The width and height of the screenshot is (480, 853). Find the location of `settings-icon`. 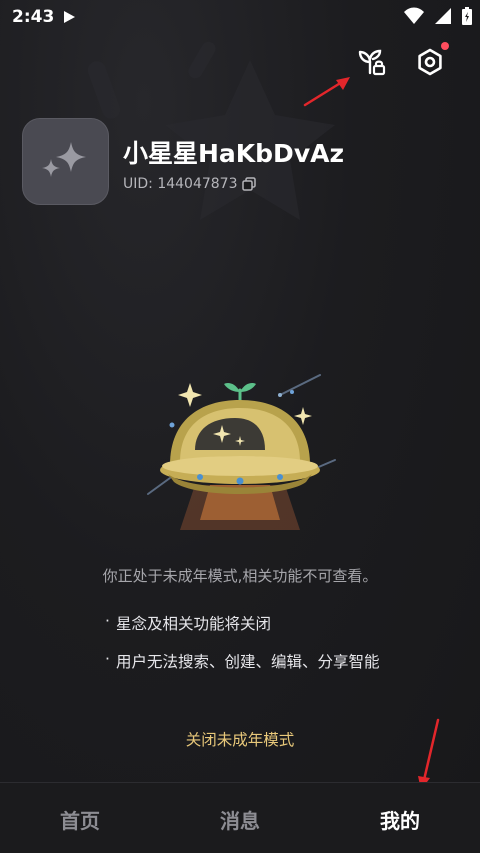

settings-icon is located at coordinates (430, 62).